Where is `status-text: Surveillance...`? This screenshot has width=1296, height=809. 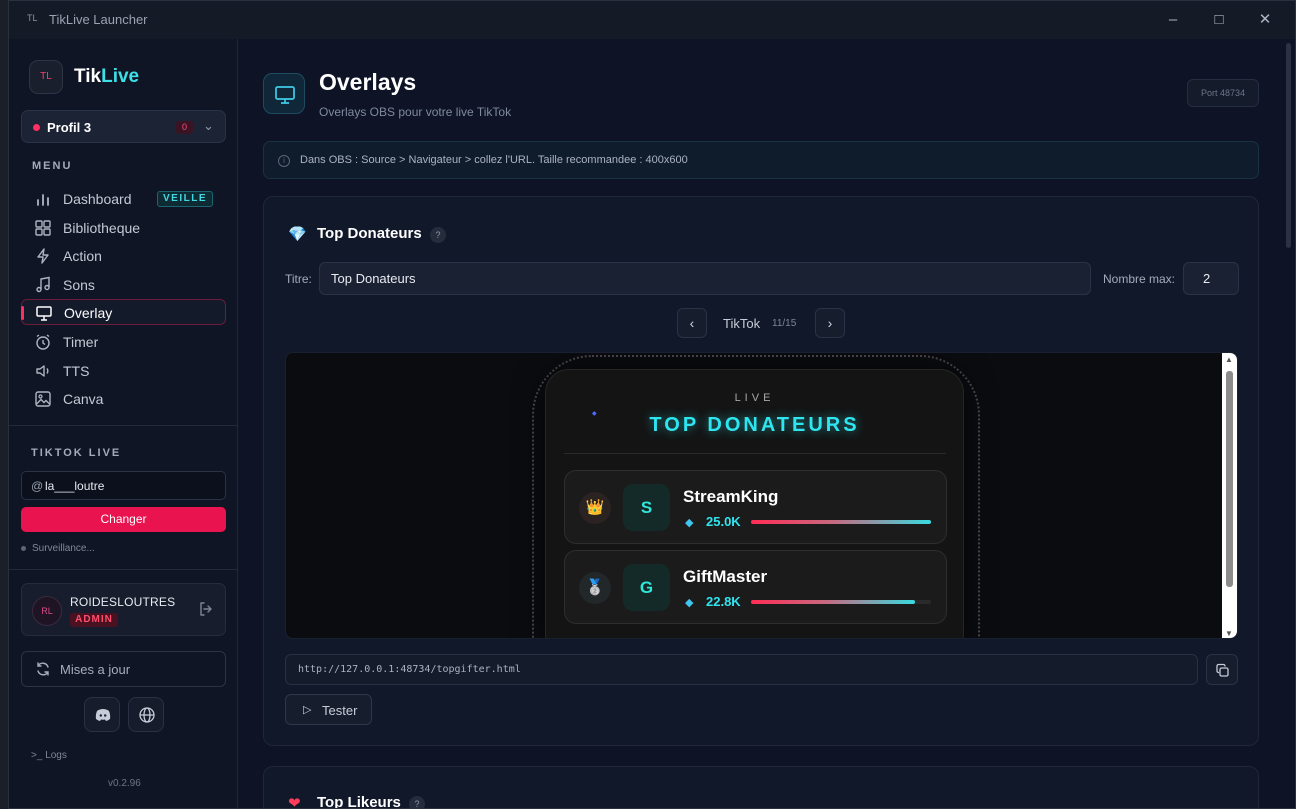
status-text: Surveillance... is located at coordinates (63, 548).